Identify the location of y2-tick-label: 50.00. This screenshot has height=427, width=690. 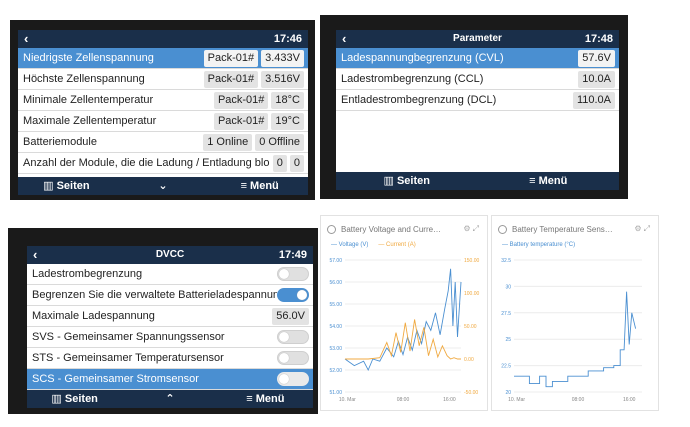
(470, 327).